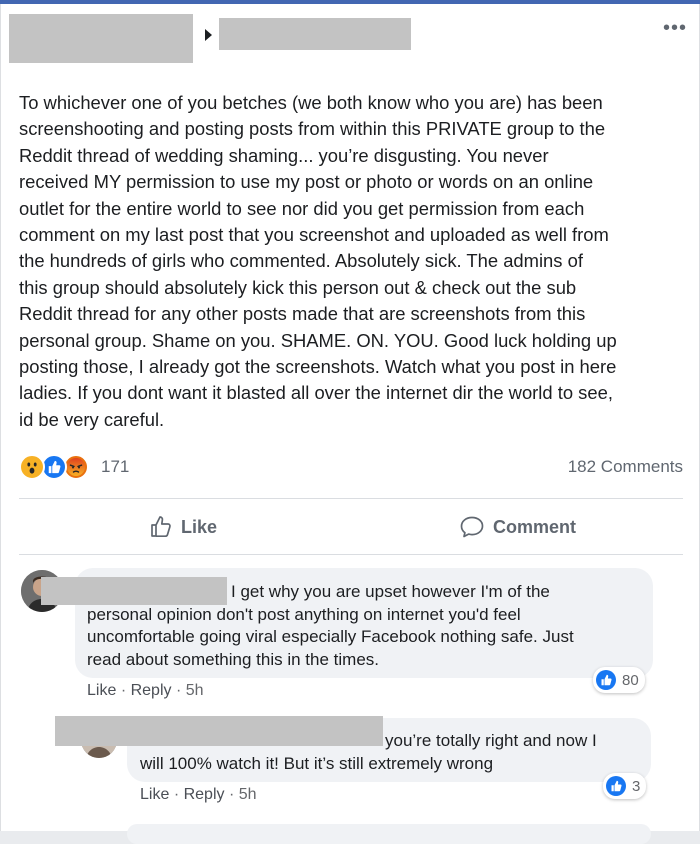 The height and width of the screenshot is (844, 700). Describe the element at coordinates (154, 794) in the screenshot. I see `reply-like-link: Like` at that location.